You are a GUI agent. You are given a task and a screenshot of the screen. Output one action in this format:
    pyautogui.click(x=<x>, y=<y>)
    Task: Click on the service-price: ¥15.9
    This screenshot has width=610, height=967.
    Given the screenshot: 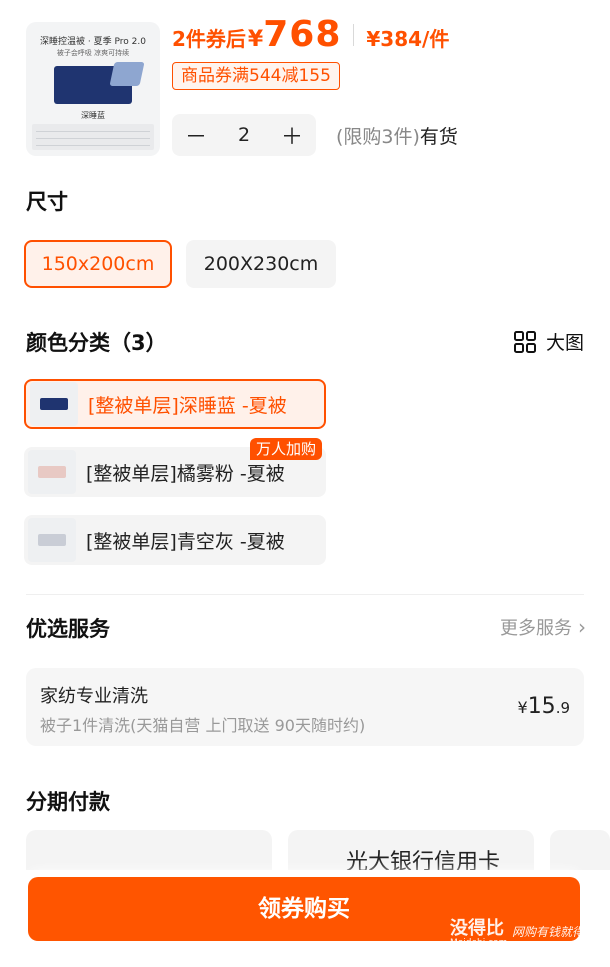 What is the action you would take?
    pyautogui.click(x=544, y=706)
    